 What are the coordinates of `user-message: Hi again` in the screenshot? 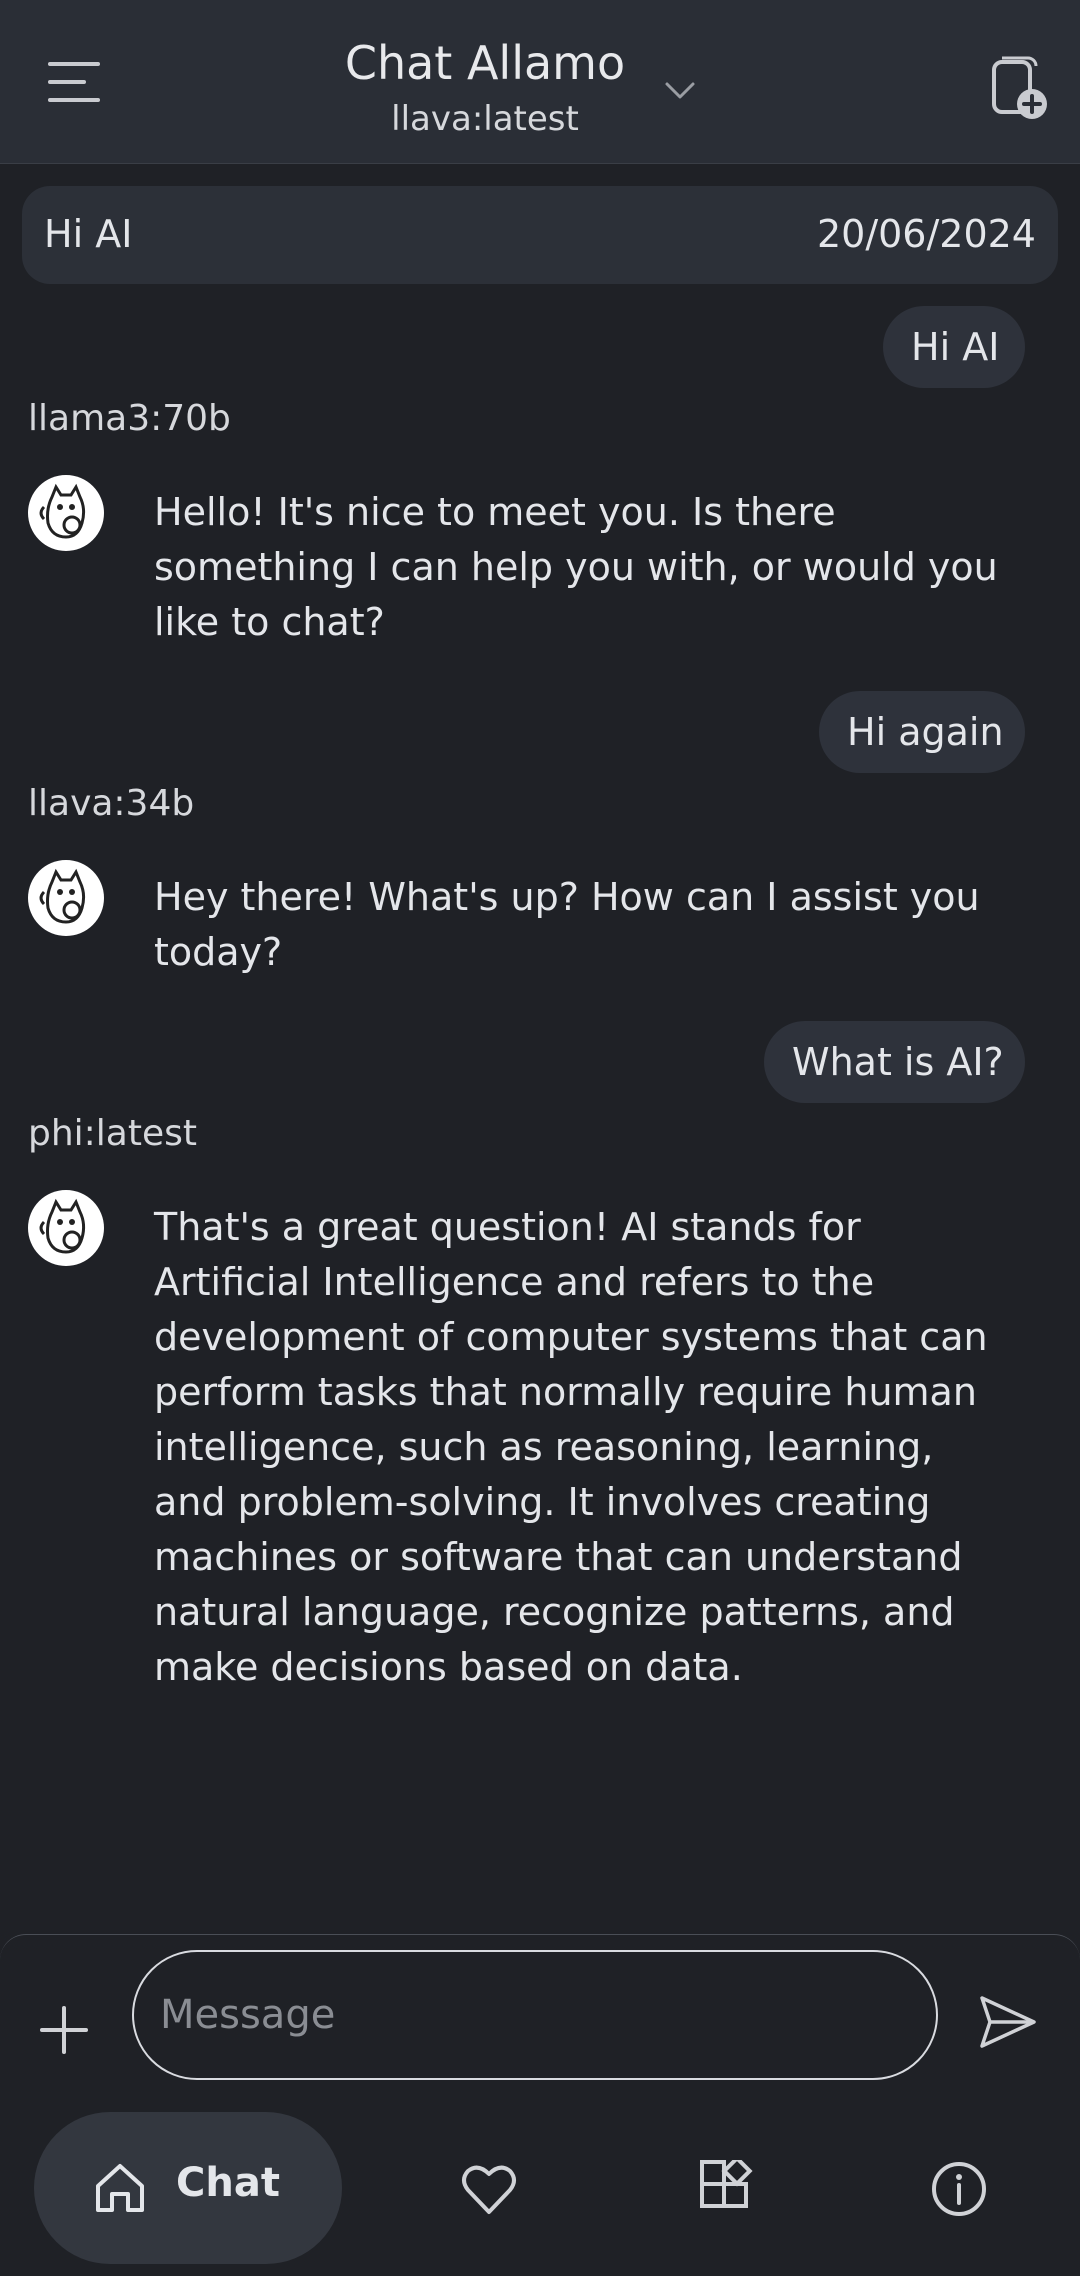 It's located at (922, 732).